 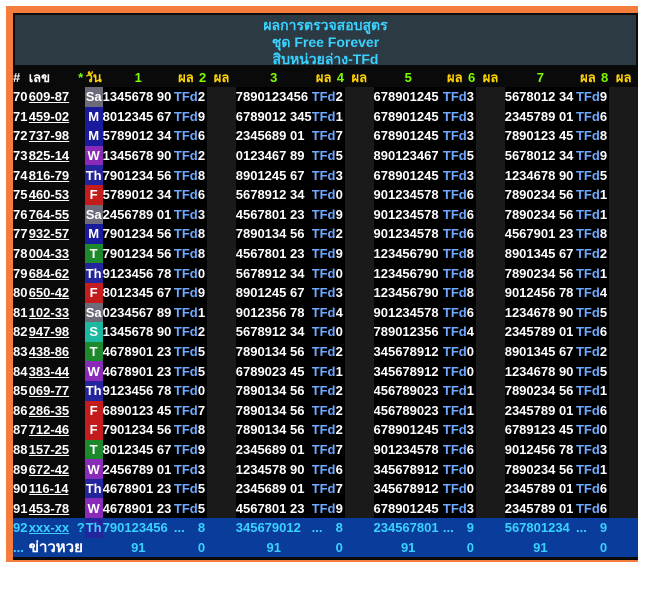 I want to click on digit-set: 7890123456, so click(x=273, y=97).